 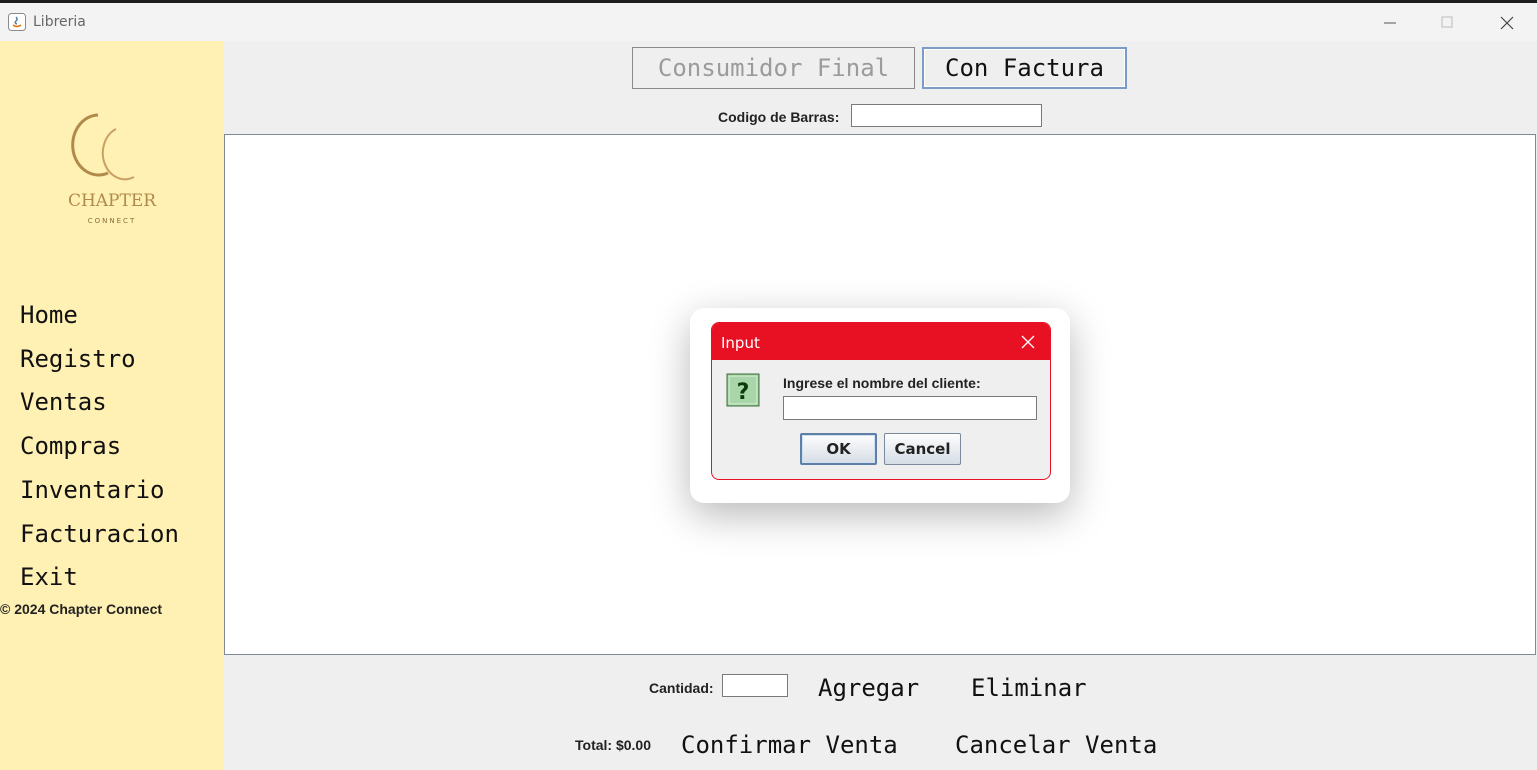 What do you see at coordinates (112, 201) in the screenshot?
I see `logo-chapter-text: CHAPTER` at bounding box center [112, 201].